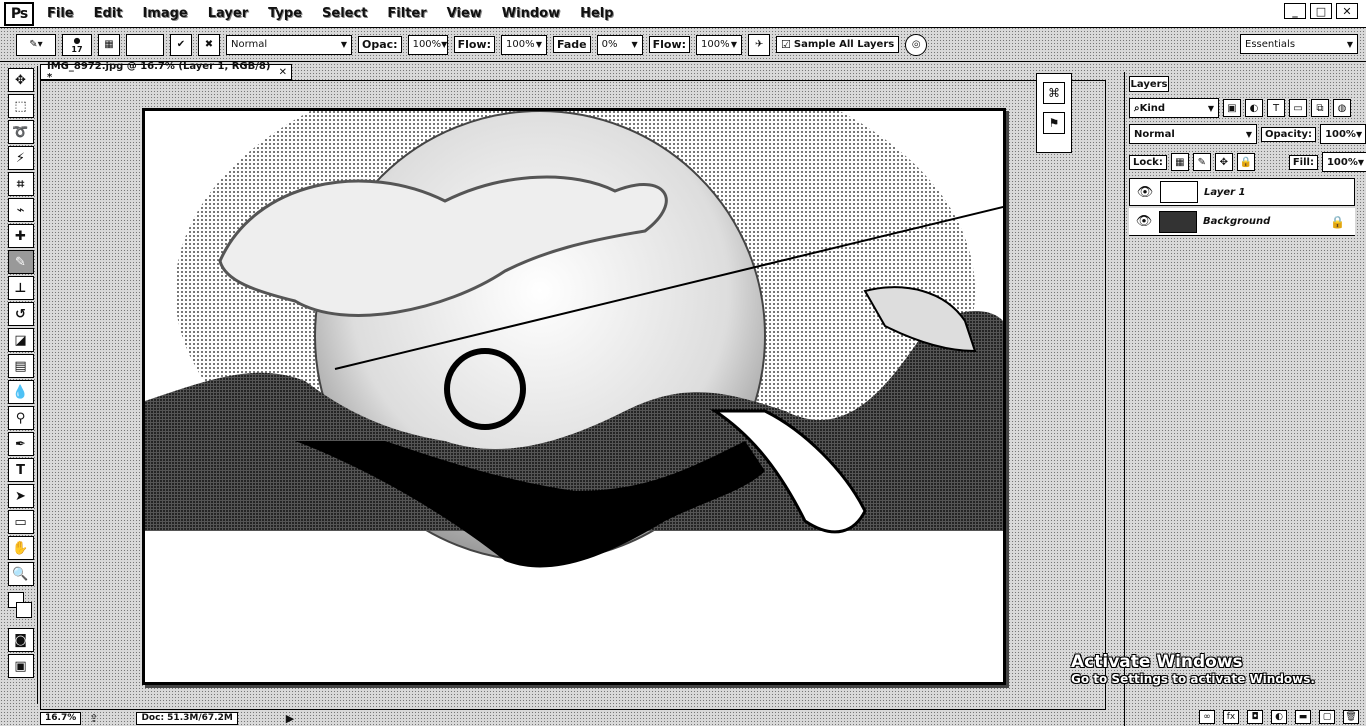 The width and height of the screenshot is (1366, 726). Describe the element at coordinates (20, 444) in the screenshot. I see `pen-tool: ✒` at that location.